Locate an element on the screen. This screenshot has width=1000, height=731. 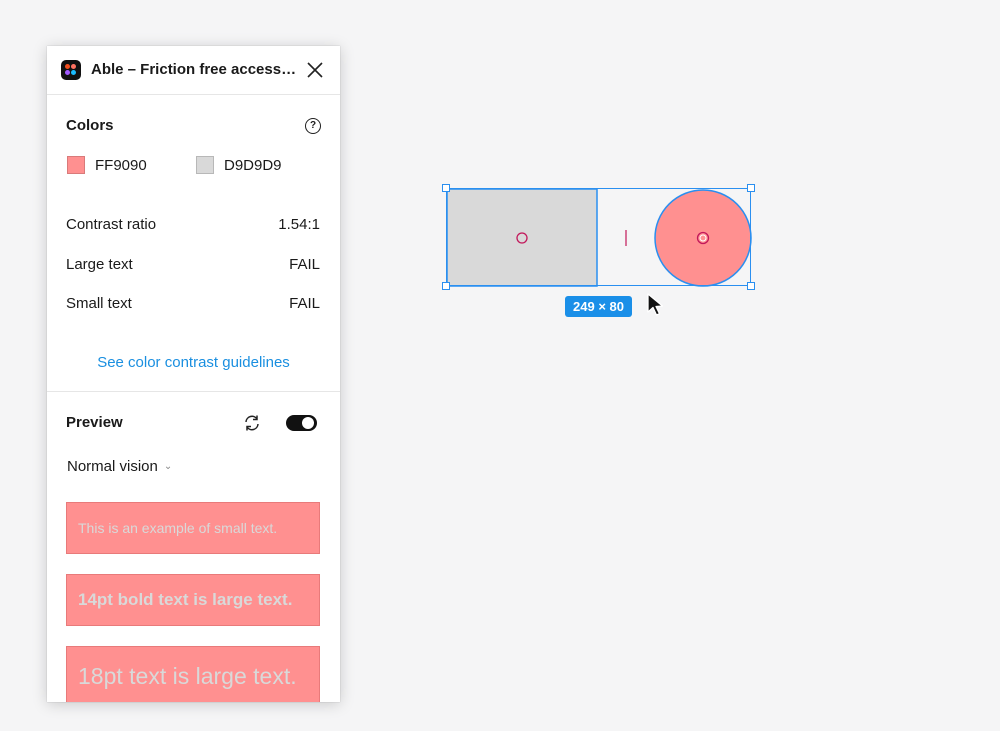
swap-colors-button is located at coordinates (252, 423).